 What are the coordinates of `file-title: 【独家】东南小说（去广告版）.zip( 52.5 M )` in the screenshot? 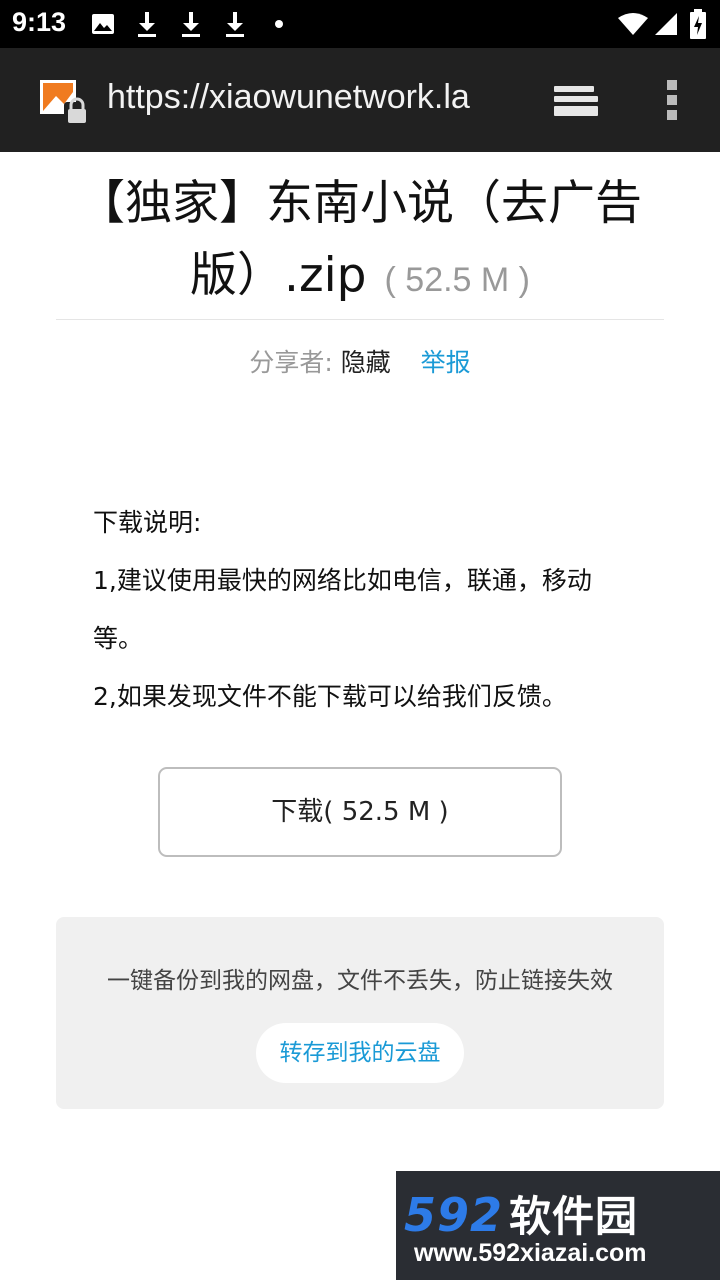 It's located at (360, 242).